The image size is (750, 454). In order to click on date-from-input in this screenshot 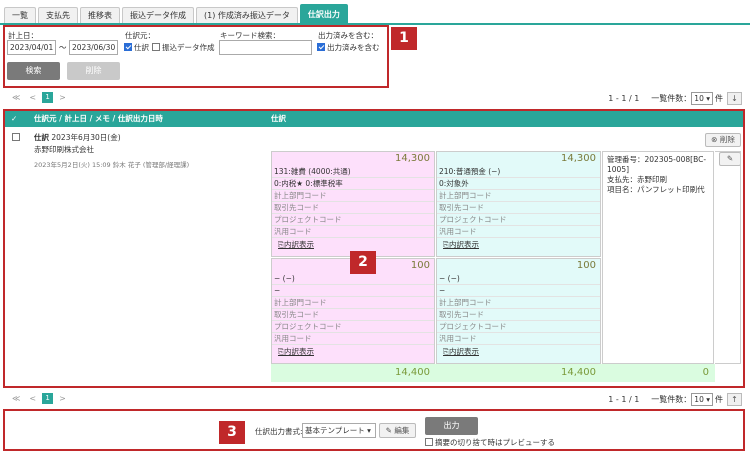, I will do `click(31, 47)`.